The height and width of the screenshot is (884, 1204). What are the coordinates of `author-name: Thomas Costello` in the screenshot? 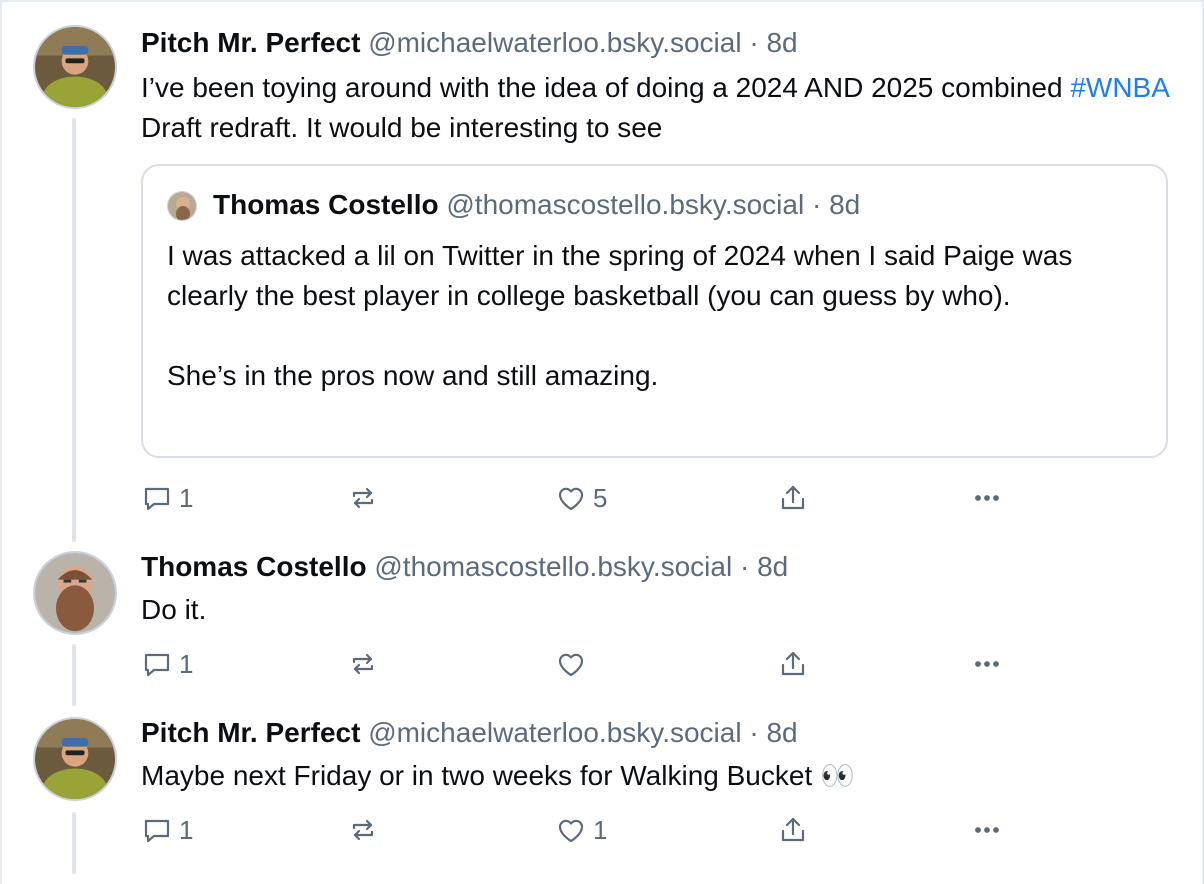 It's located at (254, 566).